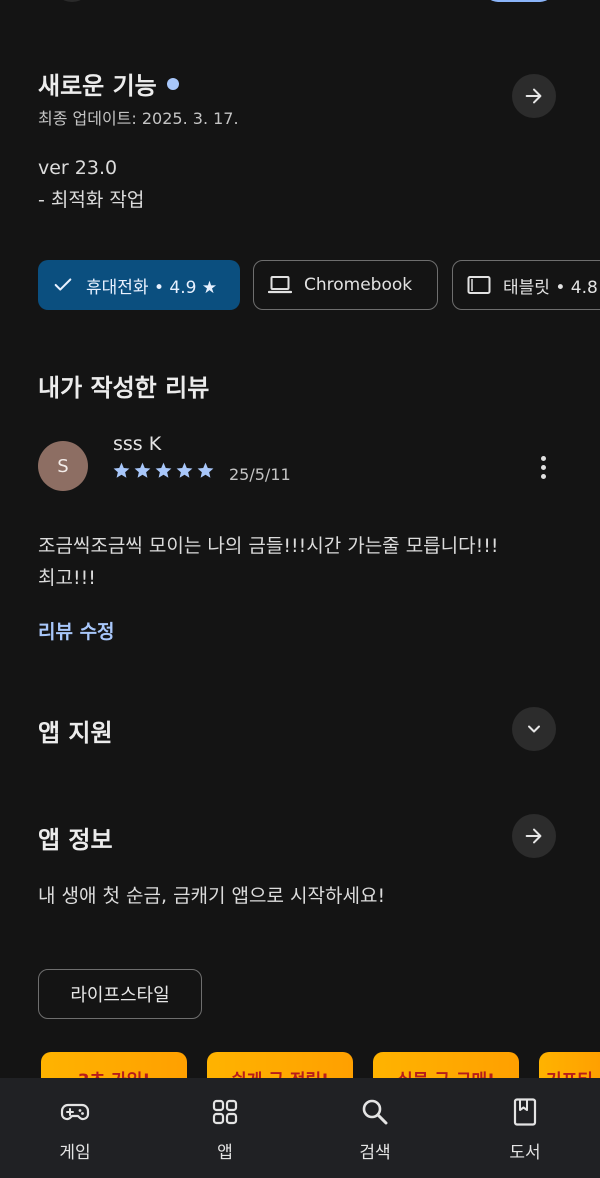  I want to click on app-description: 내 생애 첫 순금, 금캐기 앱으로 시작하세요!, so click(212, 896).